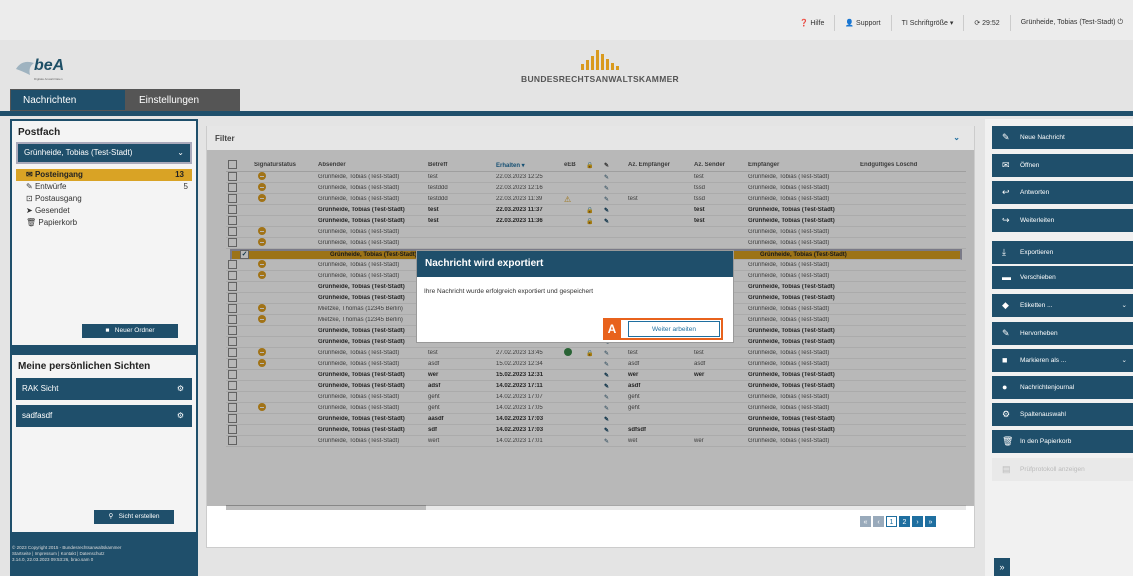 This screenshot has height=576, width=1133. What do you see at coordinates (1062, 360) in the screenshot?
I see `action-markieren-als: ■ Markieren als ... ⌄` at bounding box center [1062, 360].